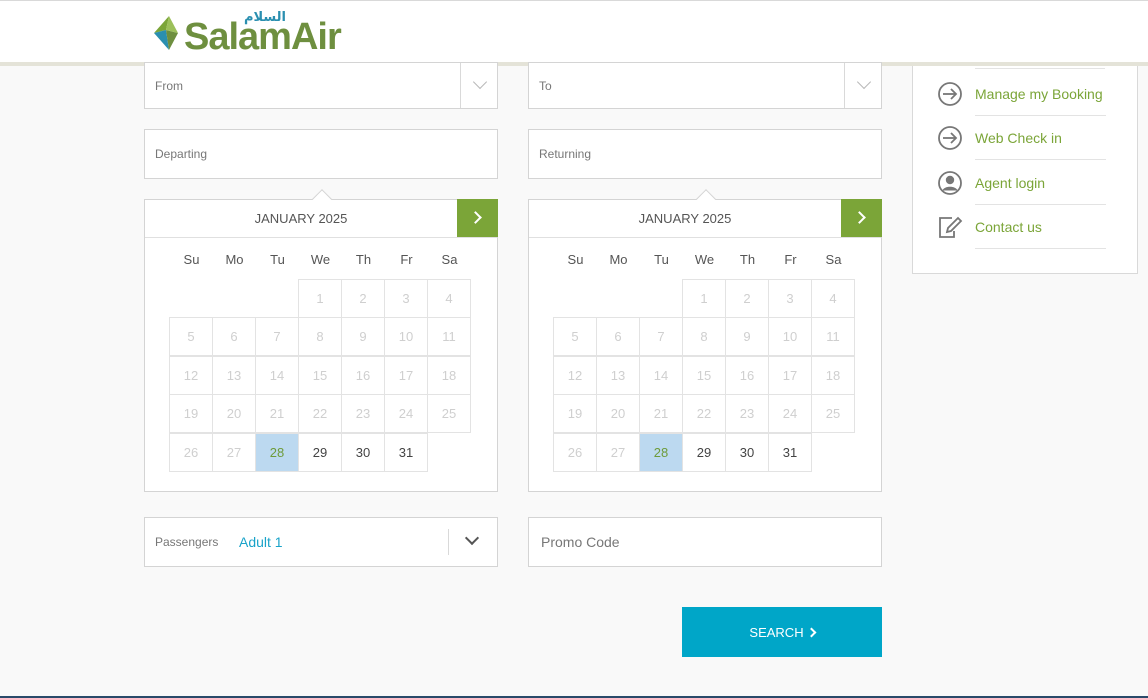 This screenshot has height=698, width=1148. I want to click on calendar-day: 9, so click(747, 337).